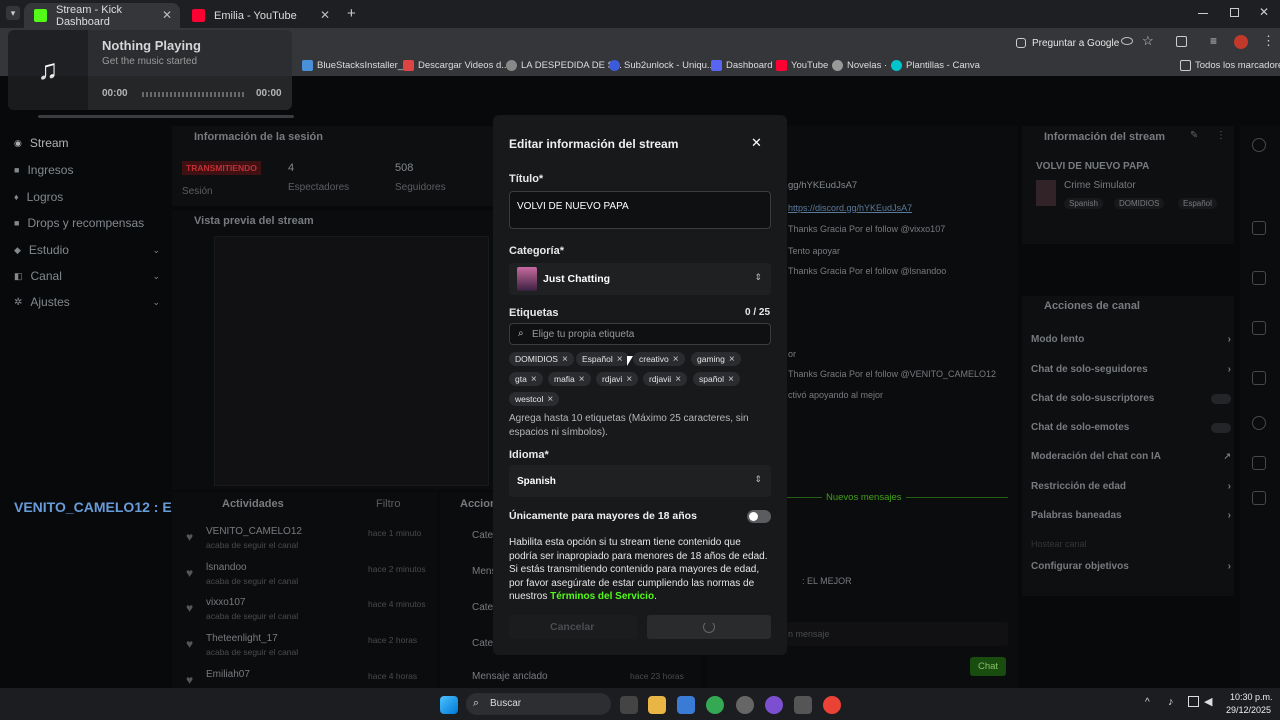  I want to click on minimize-icon, so click(1203, 13).